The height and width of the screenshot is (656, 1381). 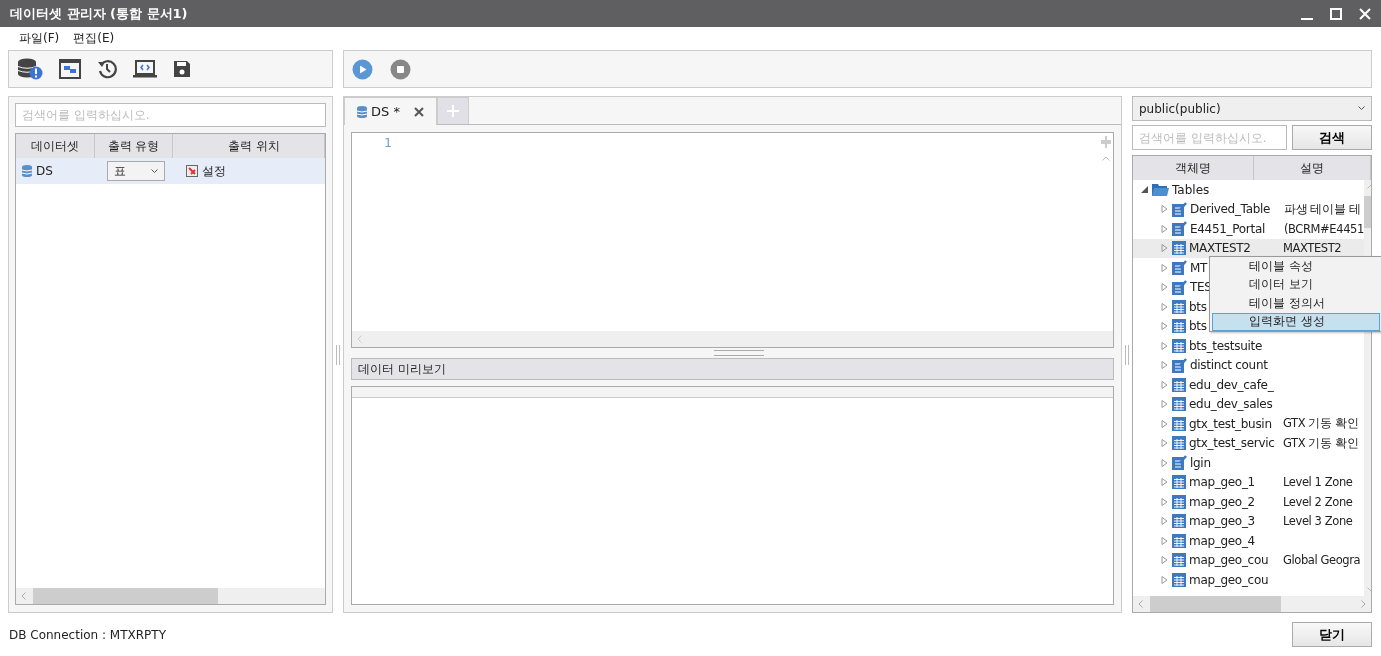 What do you see at coordinates (1144, 190) in the screenshot?
I see `collapse-arrow-icon` at bounding box center [1144, 190].